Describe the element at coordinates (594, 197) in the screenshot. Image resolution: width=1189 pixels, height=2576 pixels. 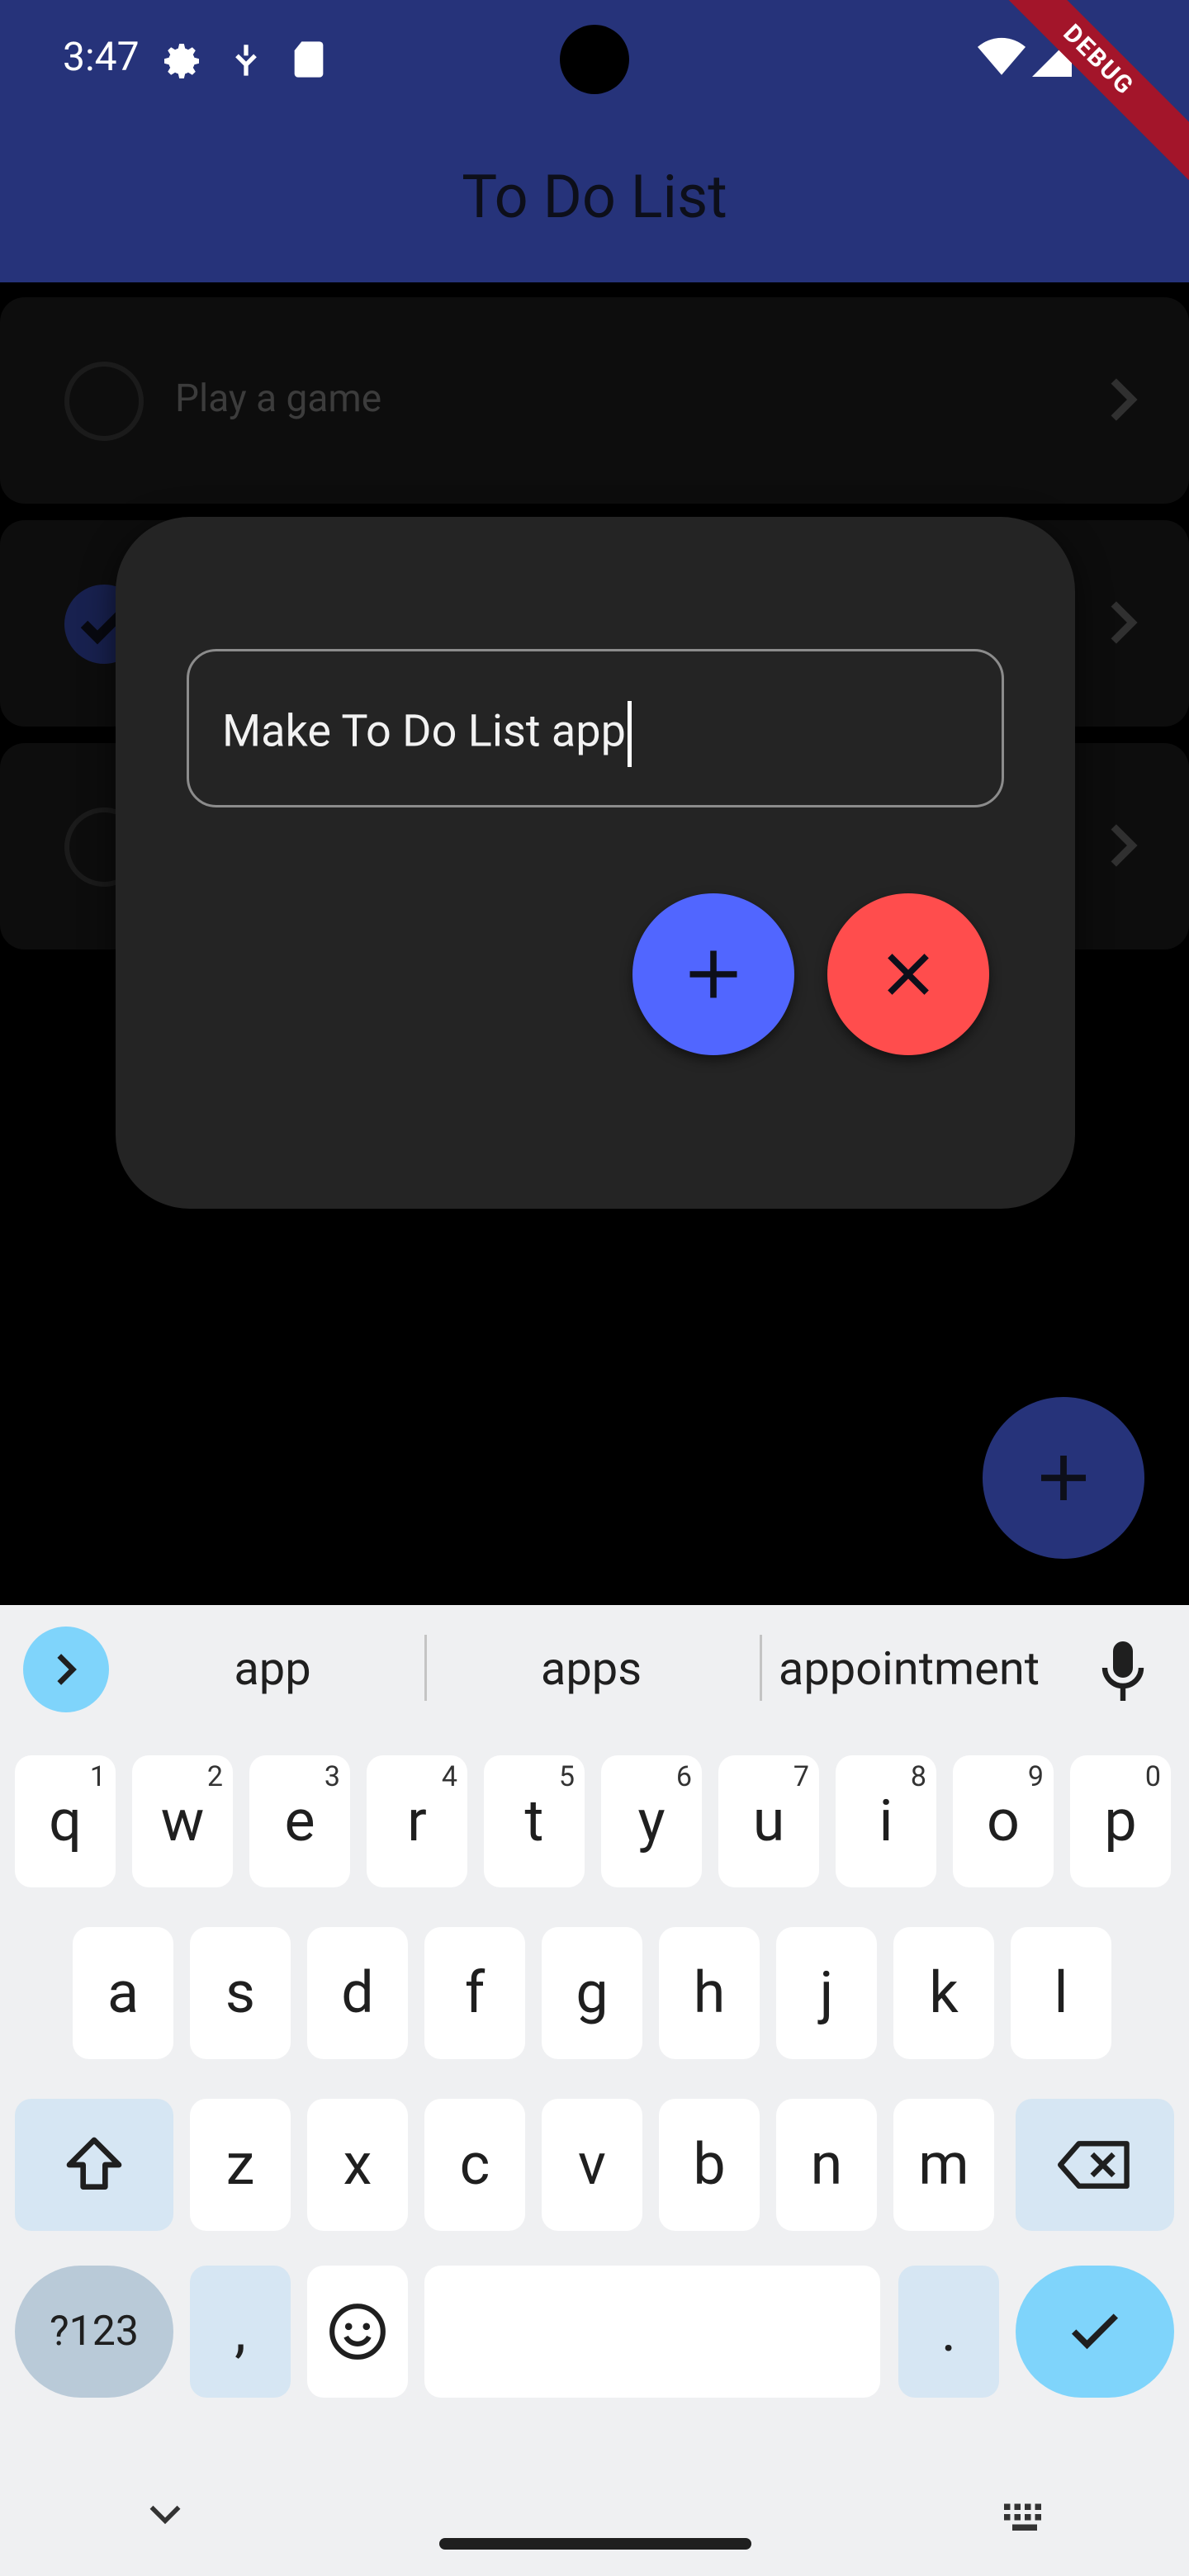
I see `page-title: To Do List` at that location.